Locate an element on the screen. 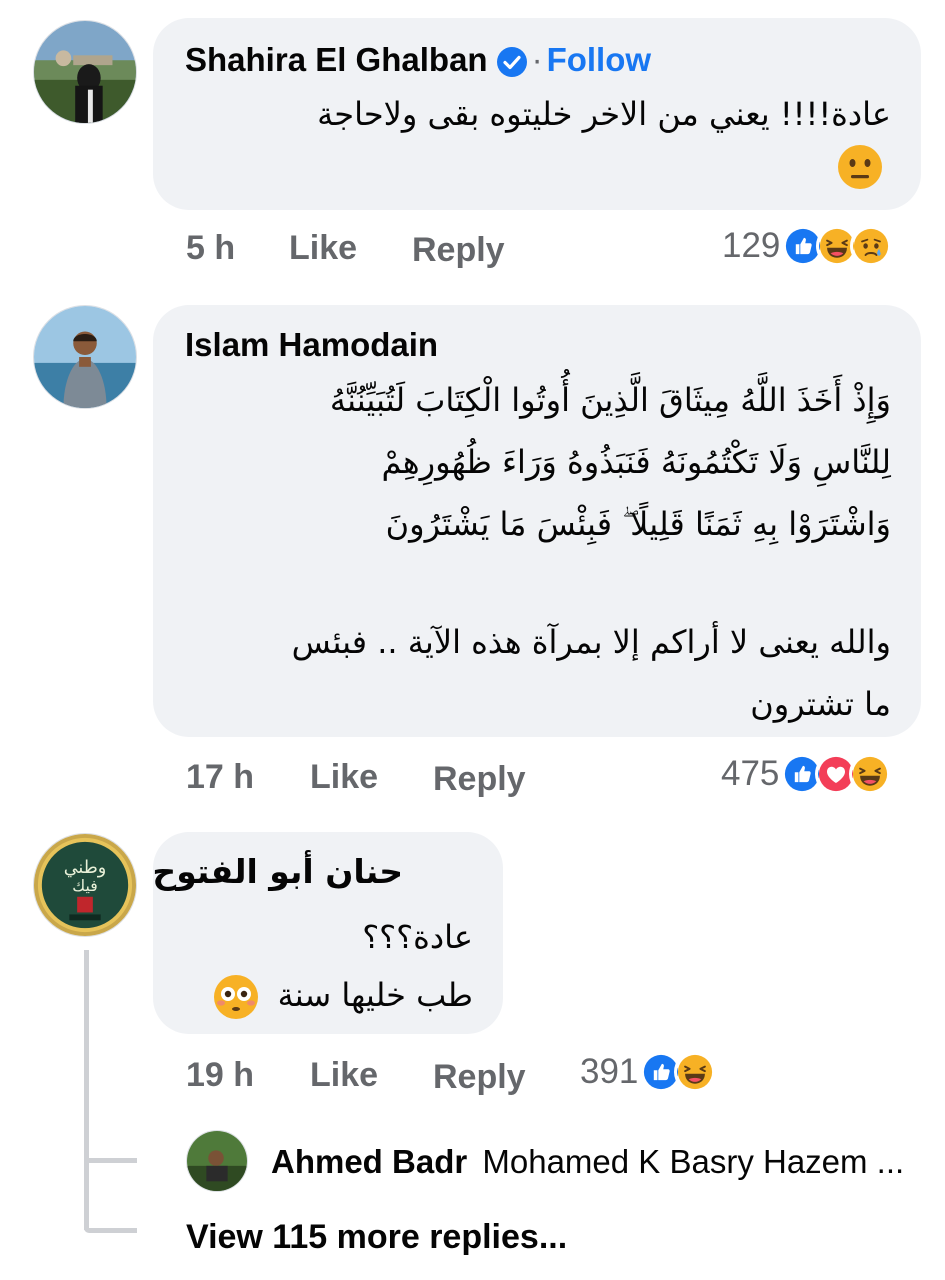  comment-text-line is located at coordinates (531, 583).